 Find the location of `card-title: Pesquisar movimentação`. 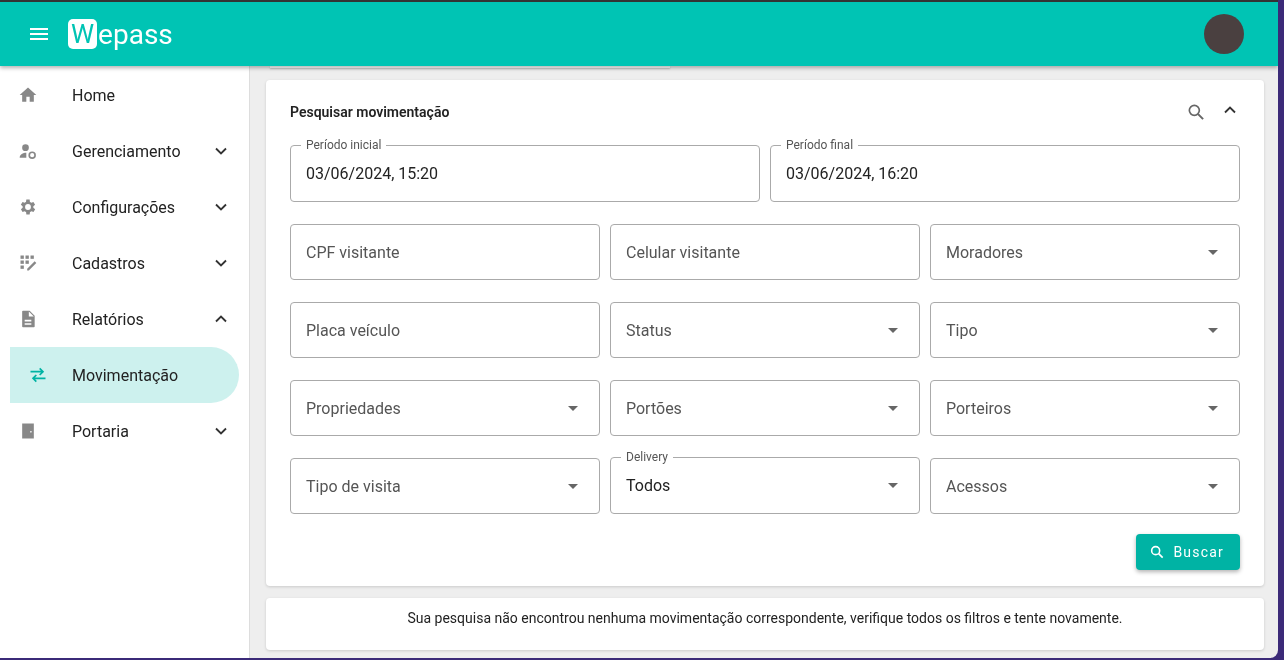

card-title: Pesquisar movimentação is located at coordinates (370, 112).